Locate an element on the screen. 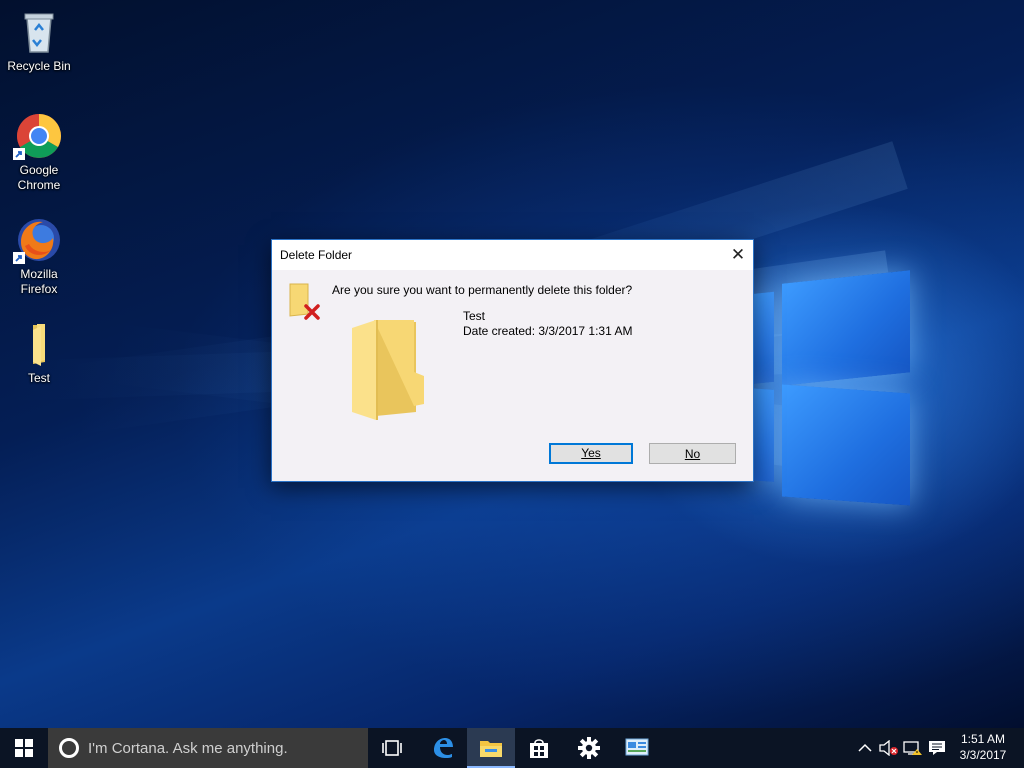  file-explorer-icon is located at coordinates (491, 749).